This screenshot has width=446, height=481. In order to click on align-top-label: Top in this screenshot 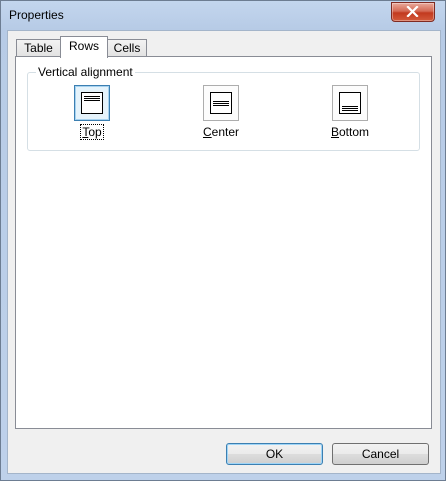, I will do `click(92, 132)`.